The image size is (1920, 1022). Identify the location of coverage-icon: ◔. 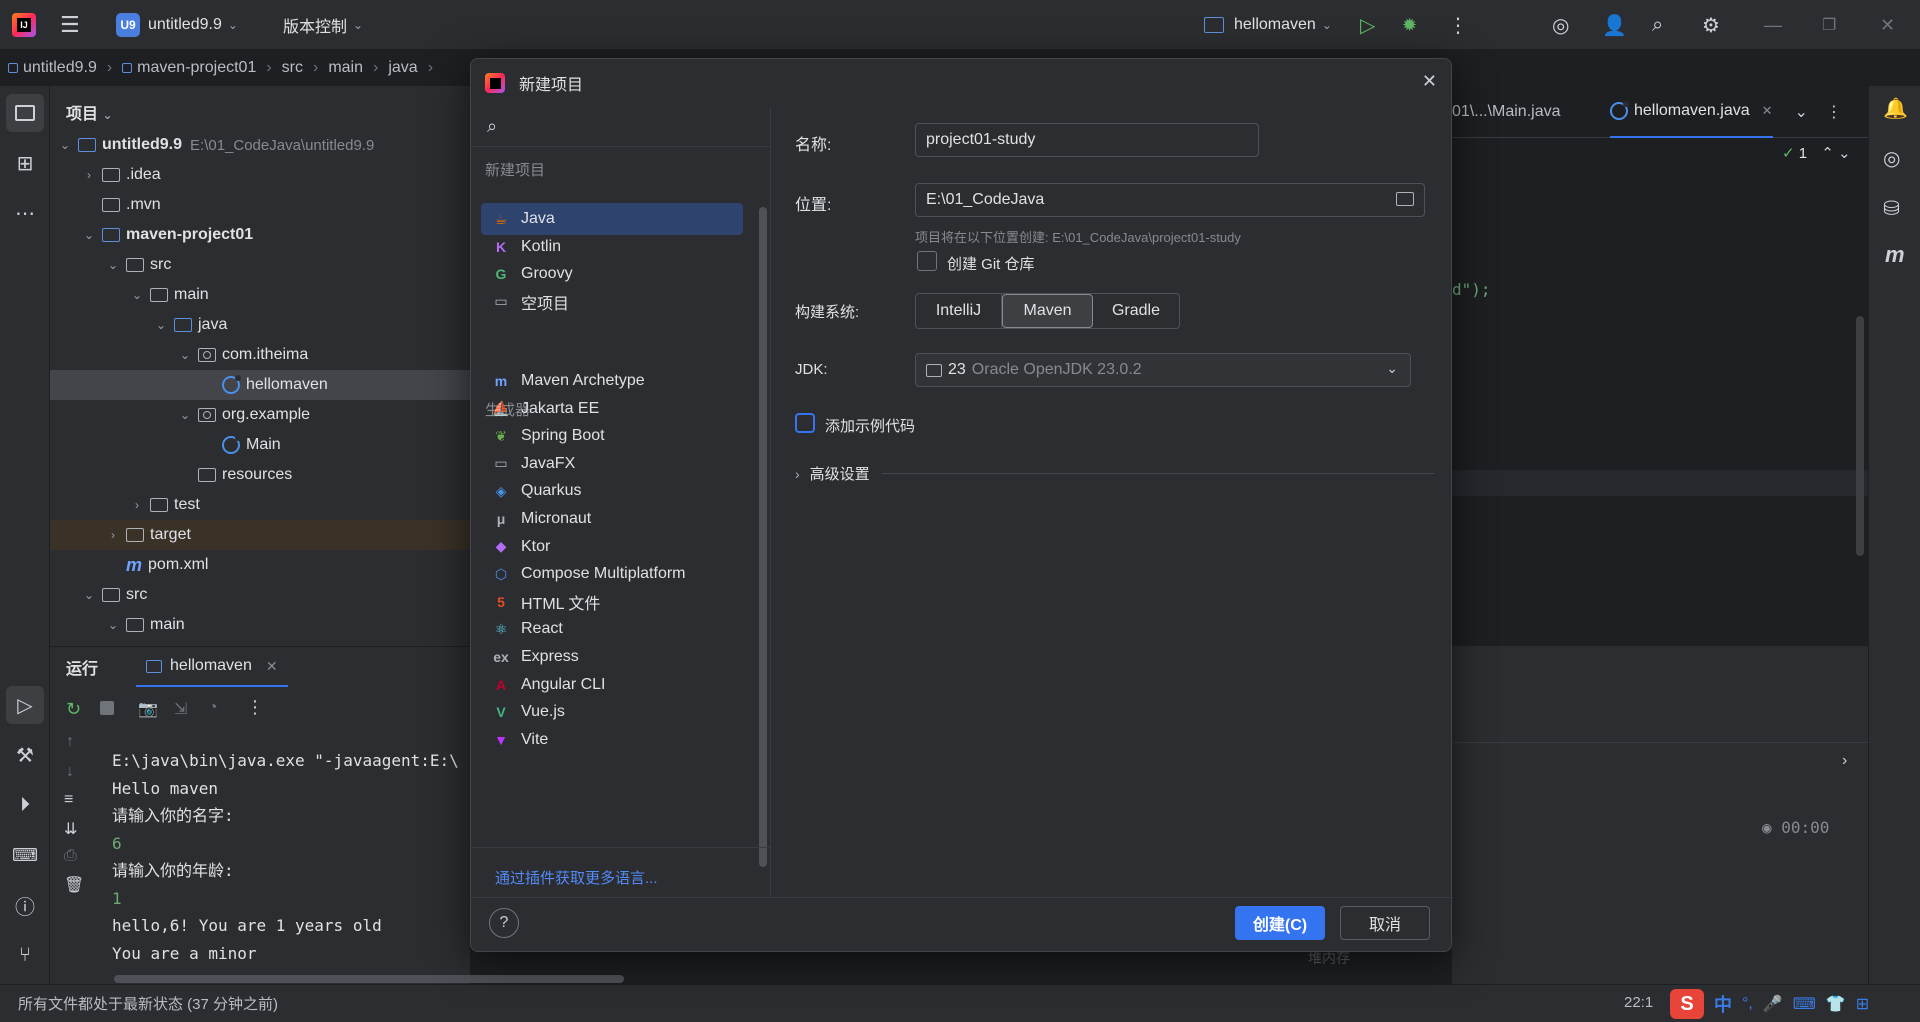
(213, 708).